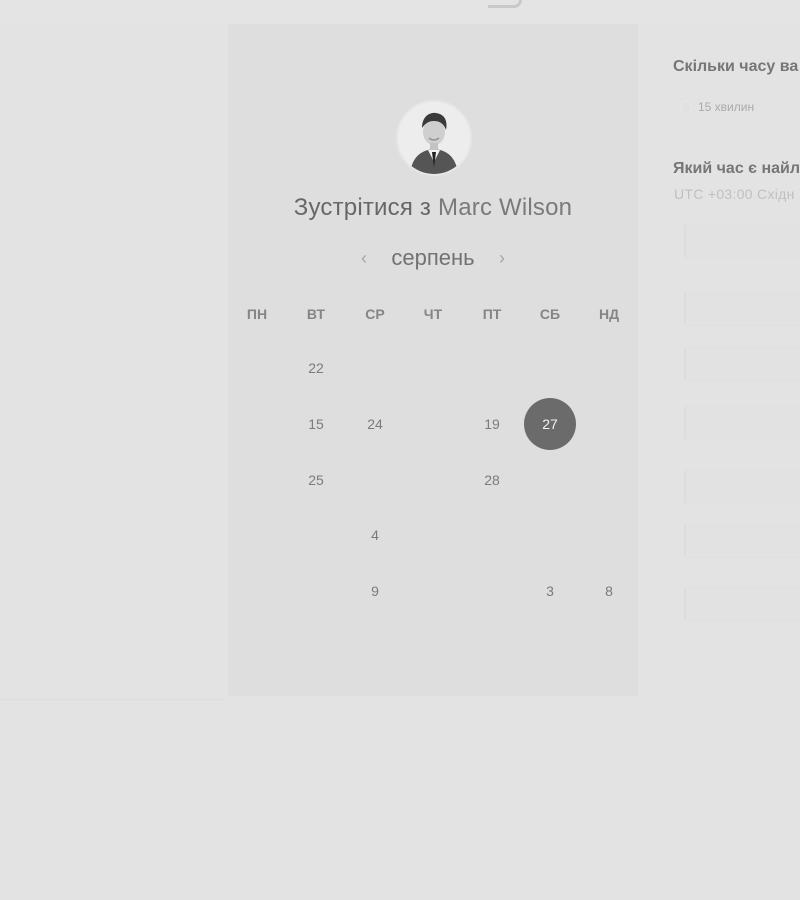  I want to click on calendar-day: 24, so click(375, 424).